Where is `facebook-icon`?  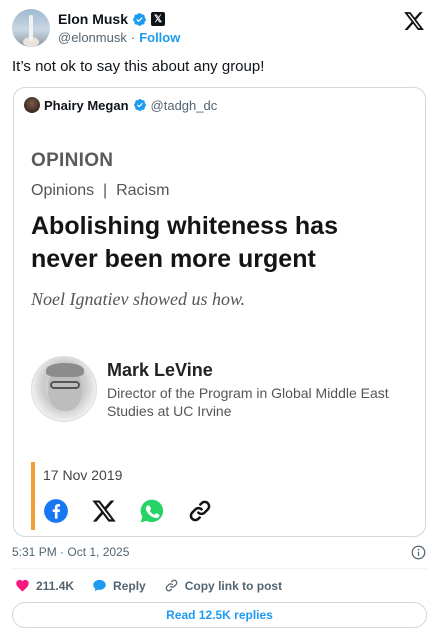 facebook-icon is located at coordinates (56, 511).